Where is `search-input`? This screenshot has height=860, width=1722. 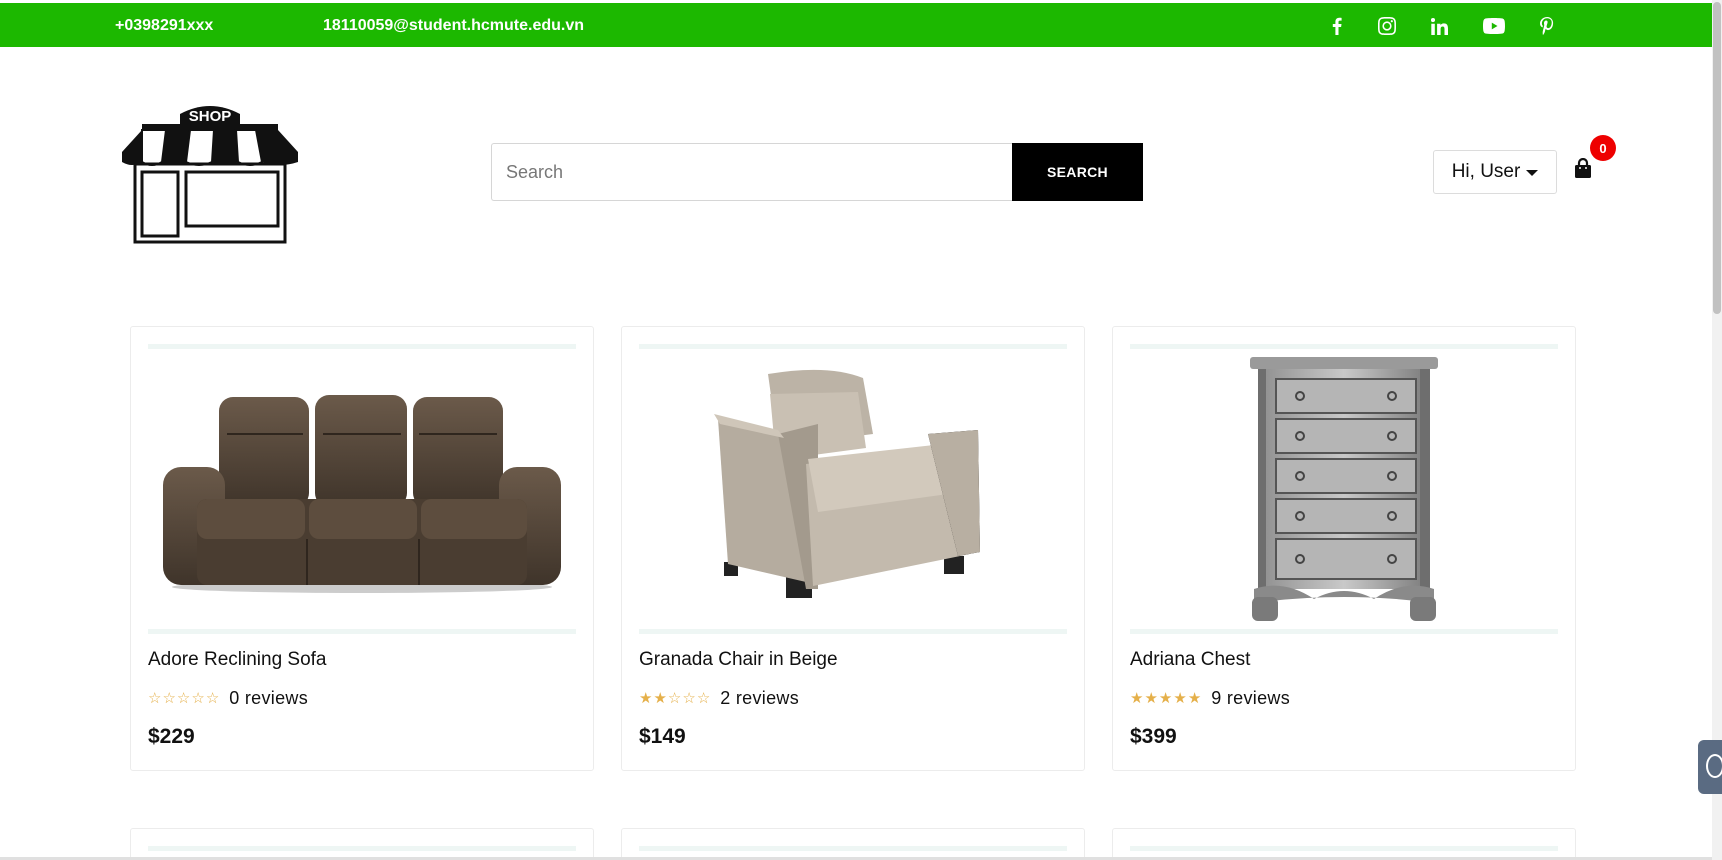
search-input is located at coordinates (751, 172).